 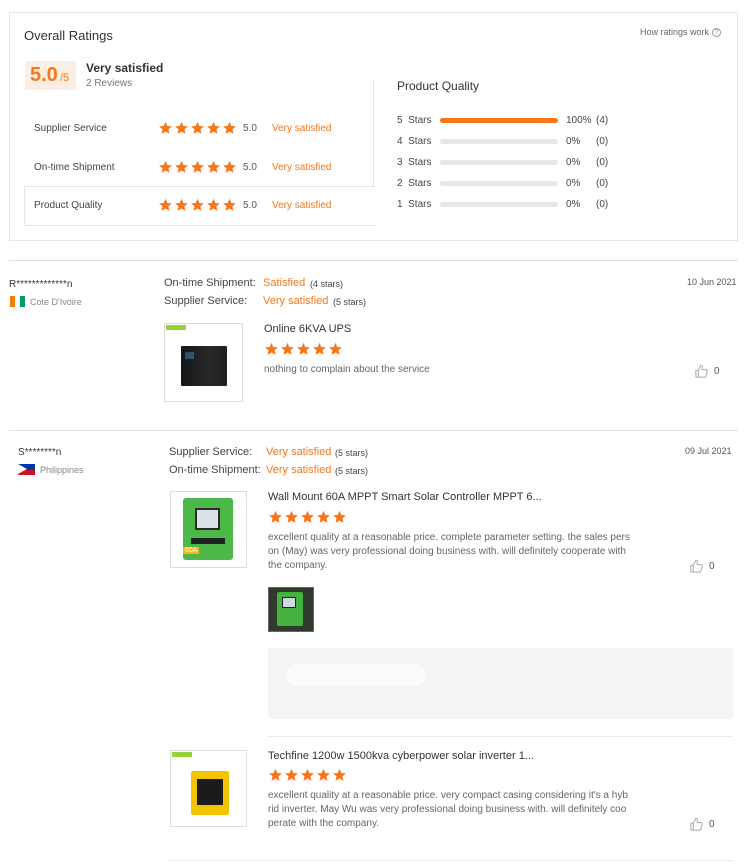 What do you see at coordinates (208, 529) in the screenshot?
I see `product-image: 60A` at bounding box center [208, 529].